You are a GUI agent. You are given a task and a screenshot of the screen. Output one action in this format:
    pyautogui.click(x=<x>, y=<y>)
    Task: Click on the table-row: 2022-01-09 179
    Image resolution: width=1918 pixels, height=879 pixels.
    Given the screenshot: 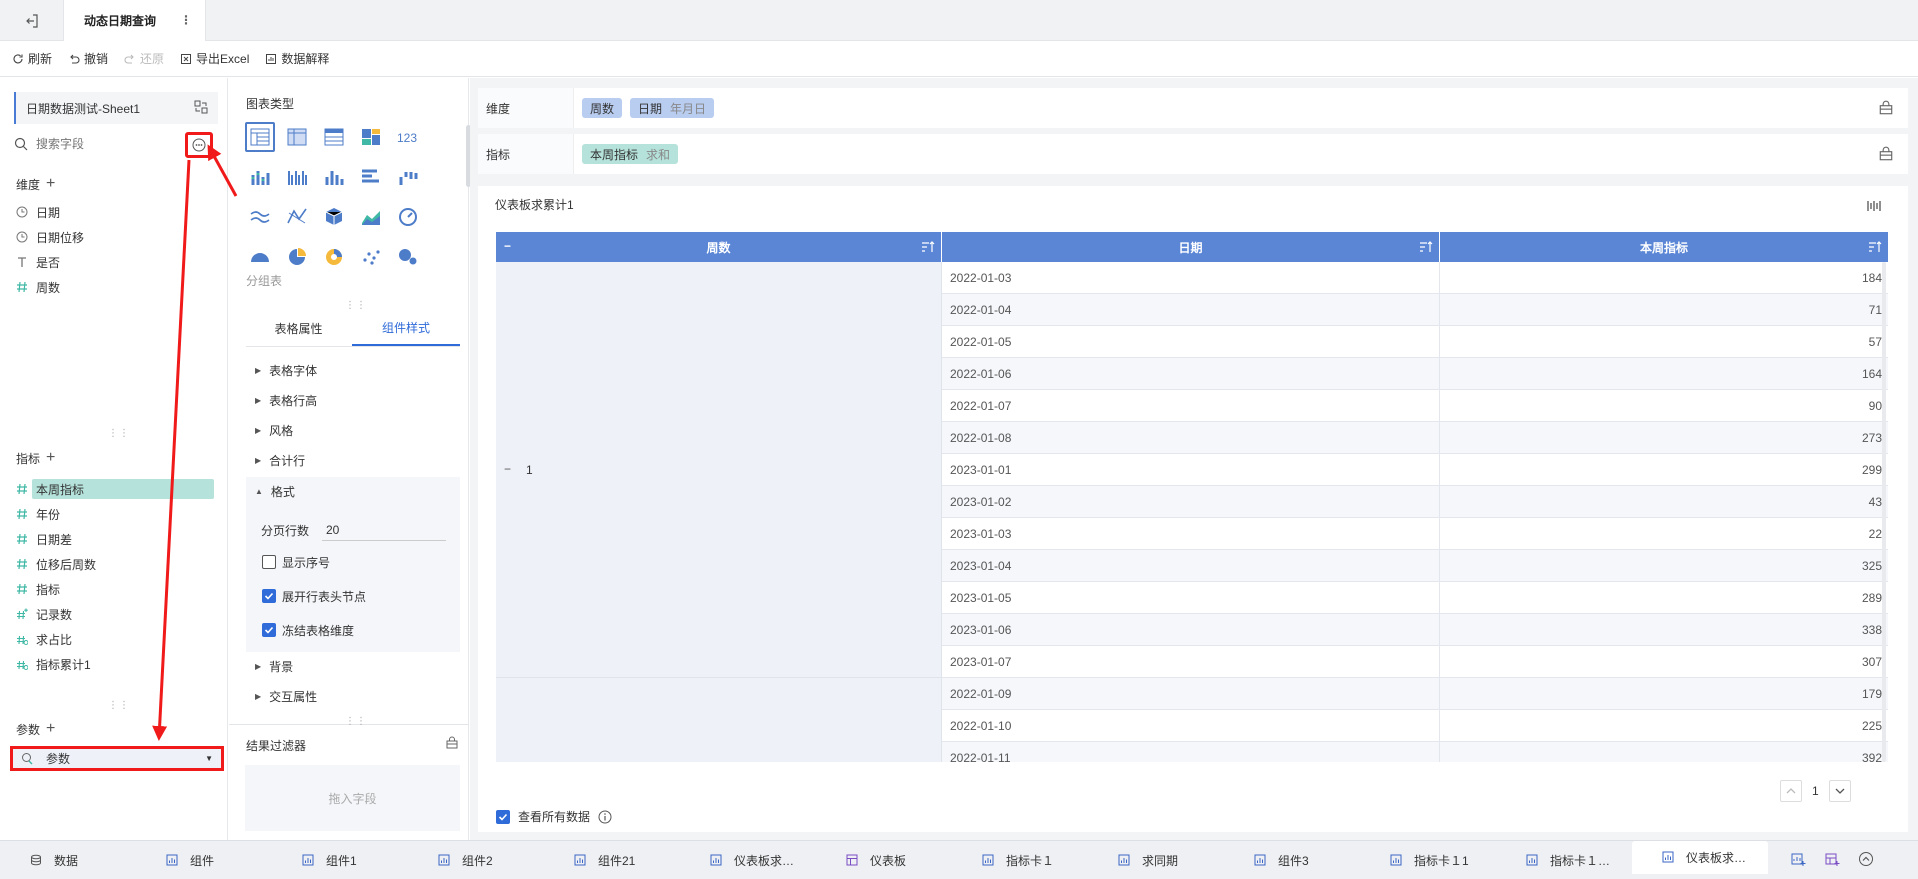 What is the action you would take?
    pyautogui.click(x=1415, y=694)
    